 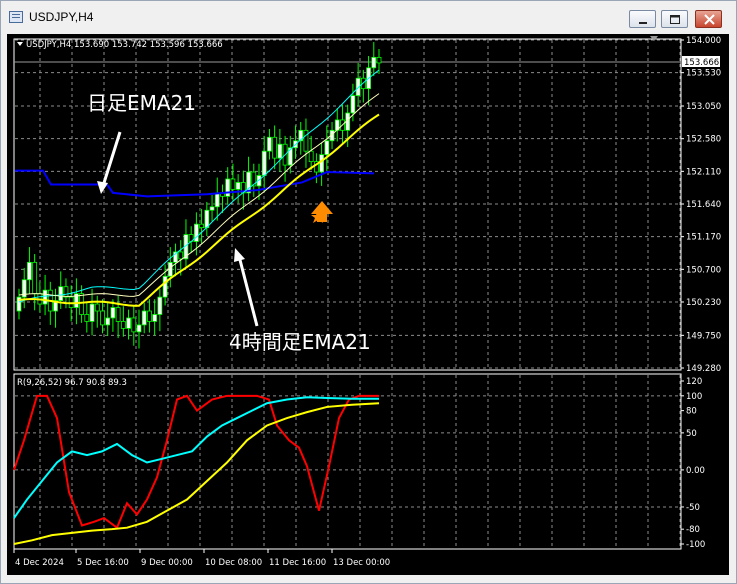 What do you see at coordinates (103, 563) in the screenshot?
I see `time-tick-label: 5 Dec 16:00` at bounding box center [103, 563].